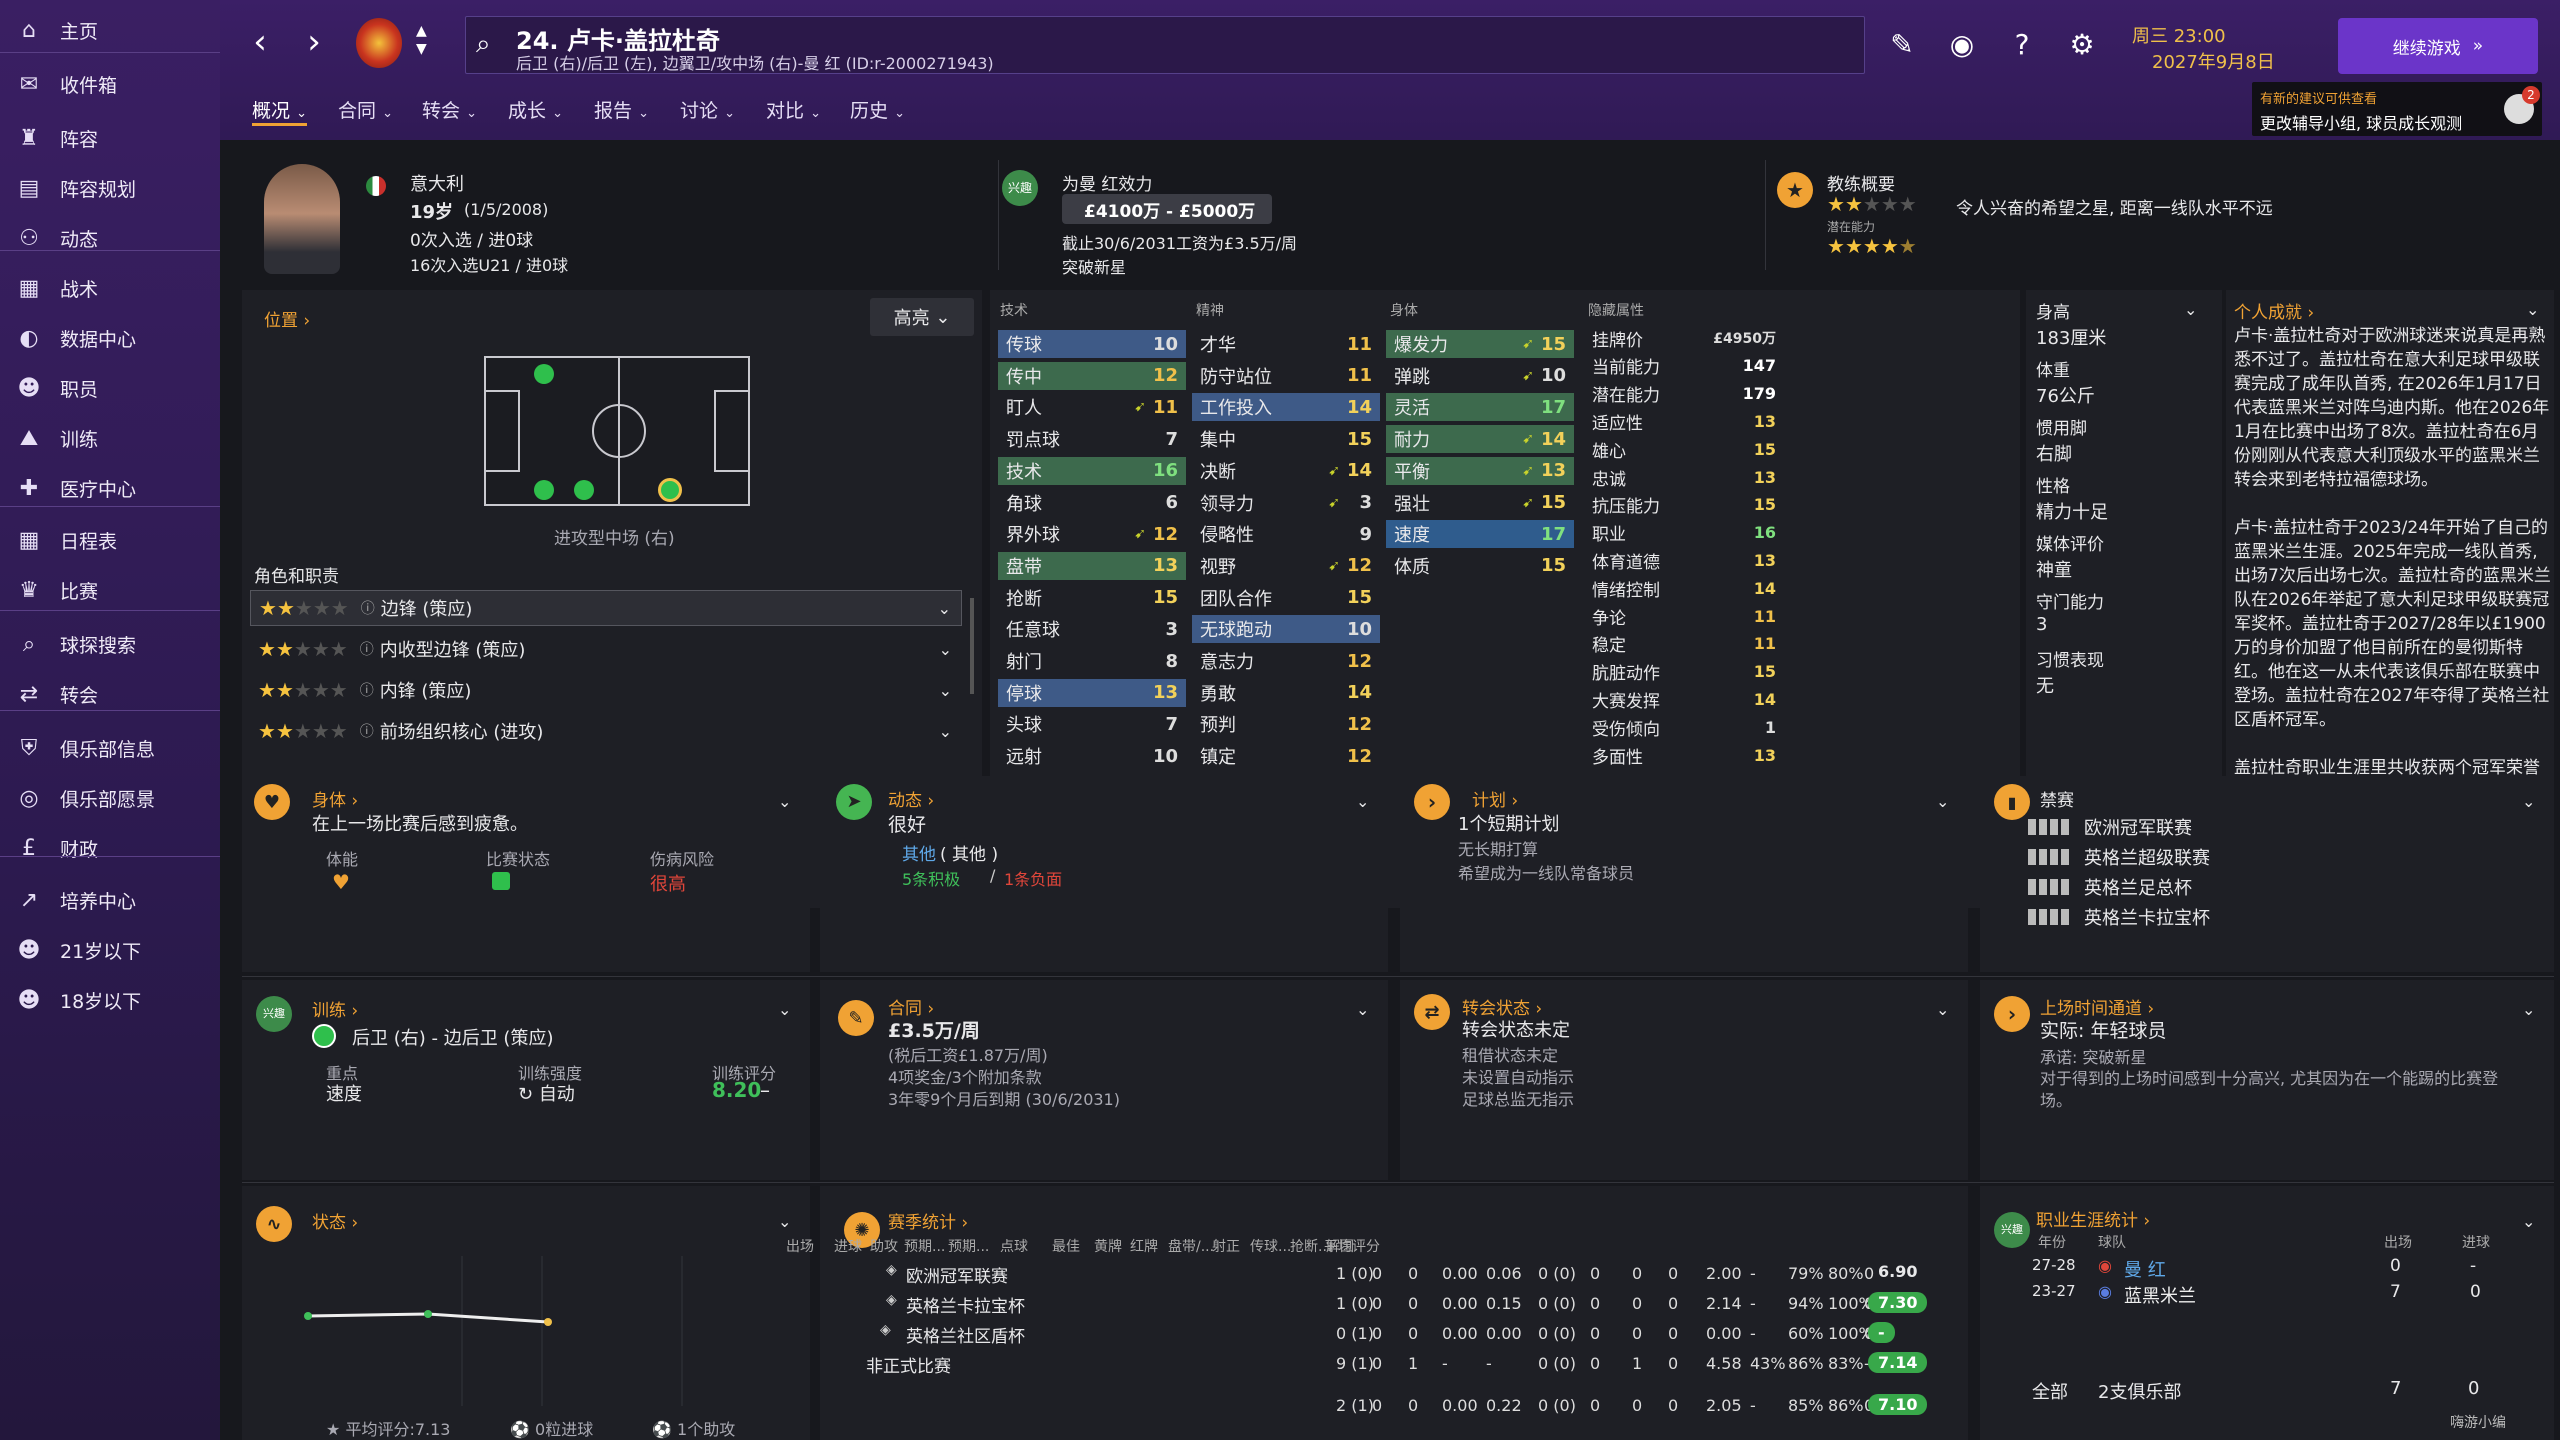 The width and height of the screenshot is (2560, 1440). What do you see at coordinates (110, 848) in the screenshot?
I see `sidebar-item-finance: £ 财政` at bounding box center [110, 848].